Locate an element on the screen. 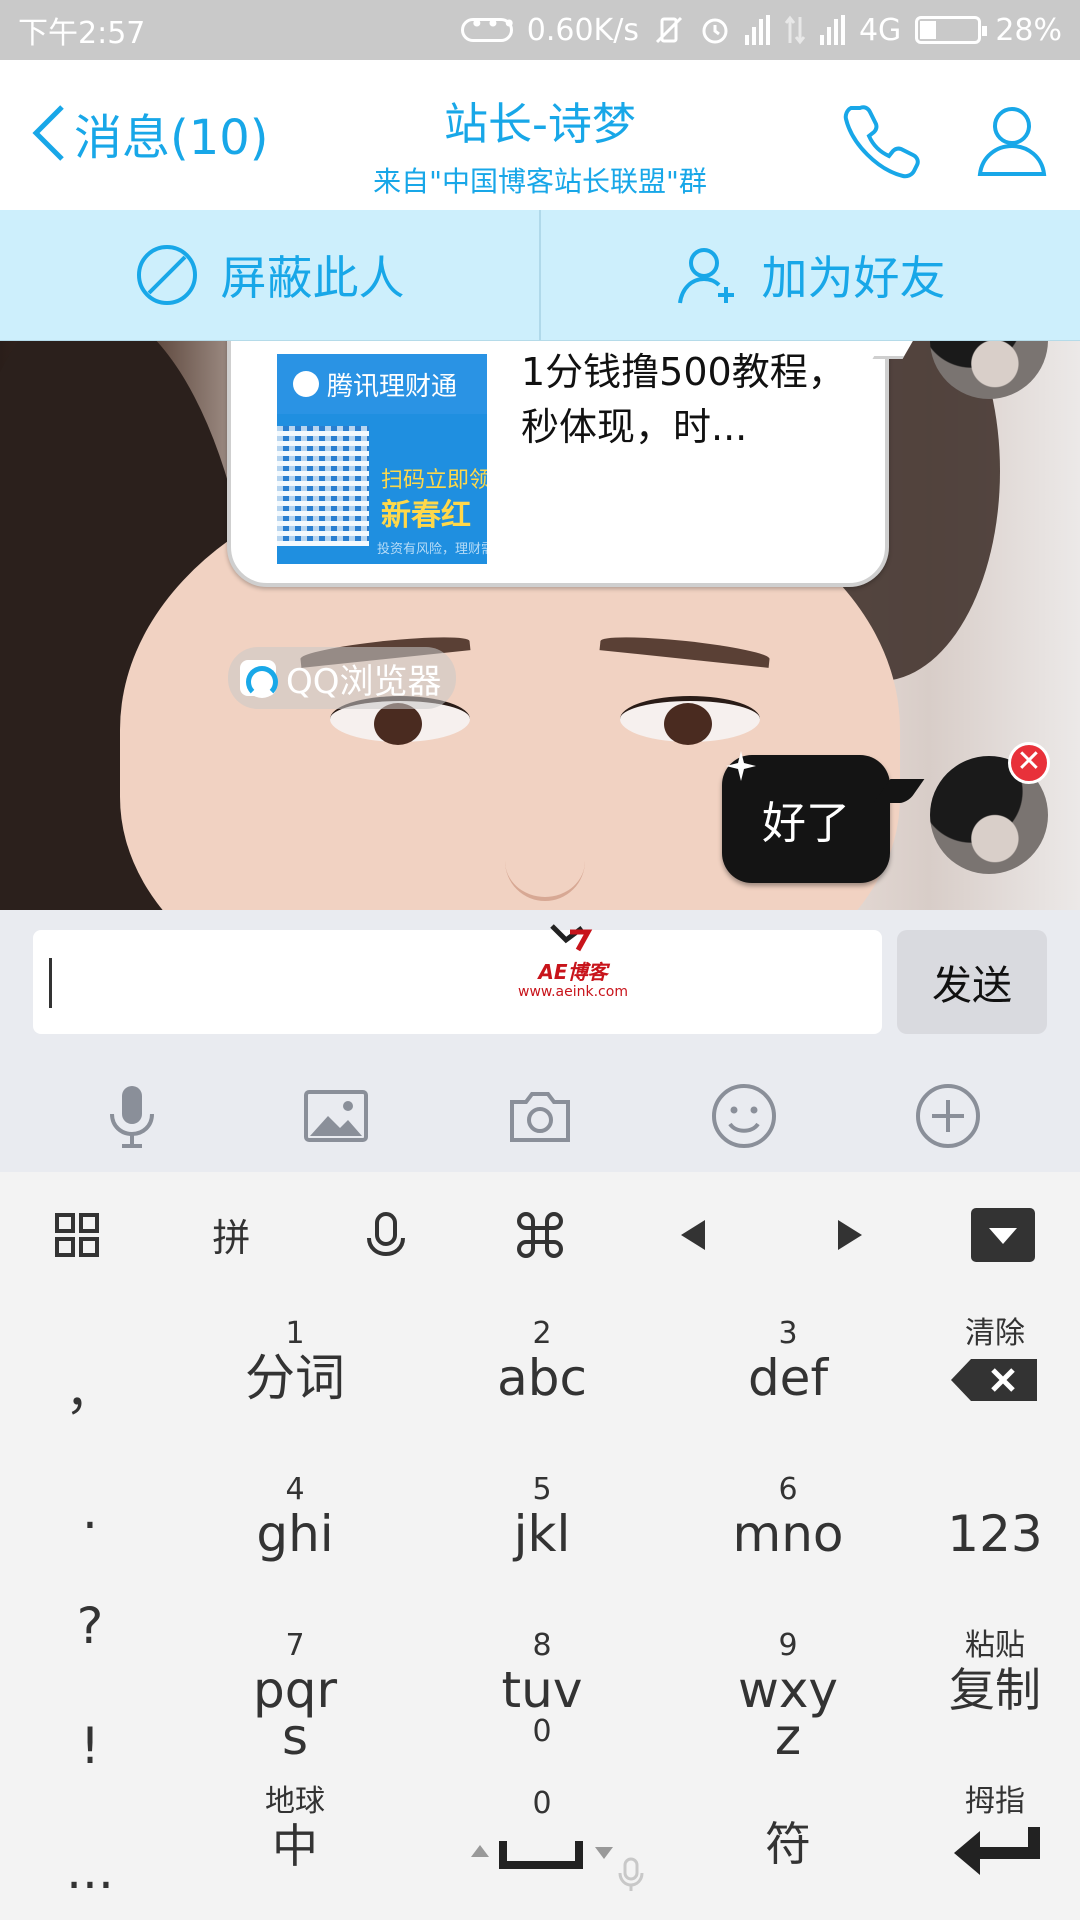 The width and height of the screenshot is (1080, 1920). key-2: 2 abc is located at coordinates (542, 1361).